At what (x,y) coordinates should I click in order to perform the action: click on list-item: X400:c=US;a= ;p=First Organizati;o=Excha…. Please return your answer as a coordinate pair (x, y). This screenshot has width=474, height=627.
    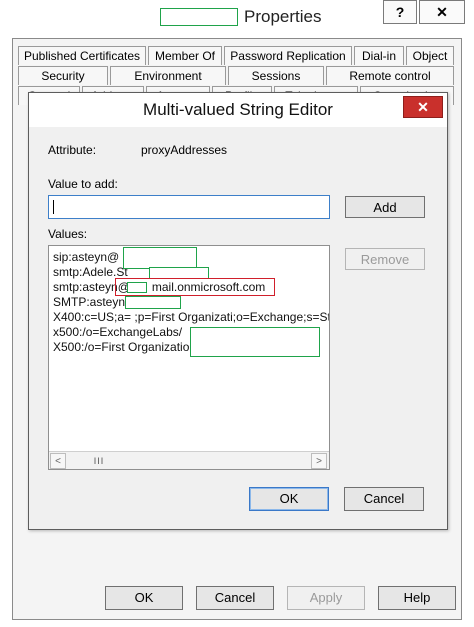
    Looking at the image, I should click on (191, 317).